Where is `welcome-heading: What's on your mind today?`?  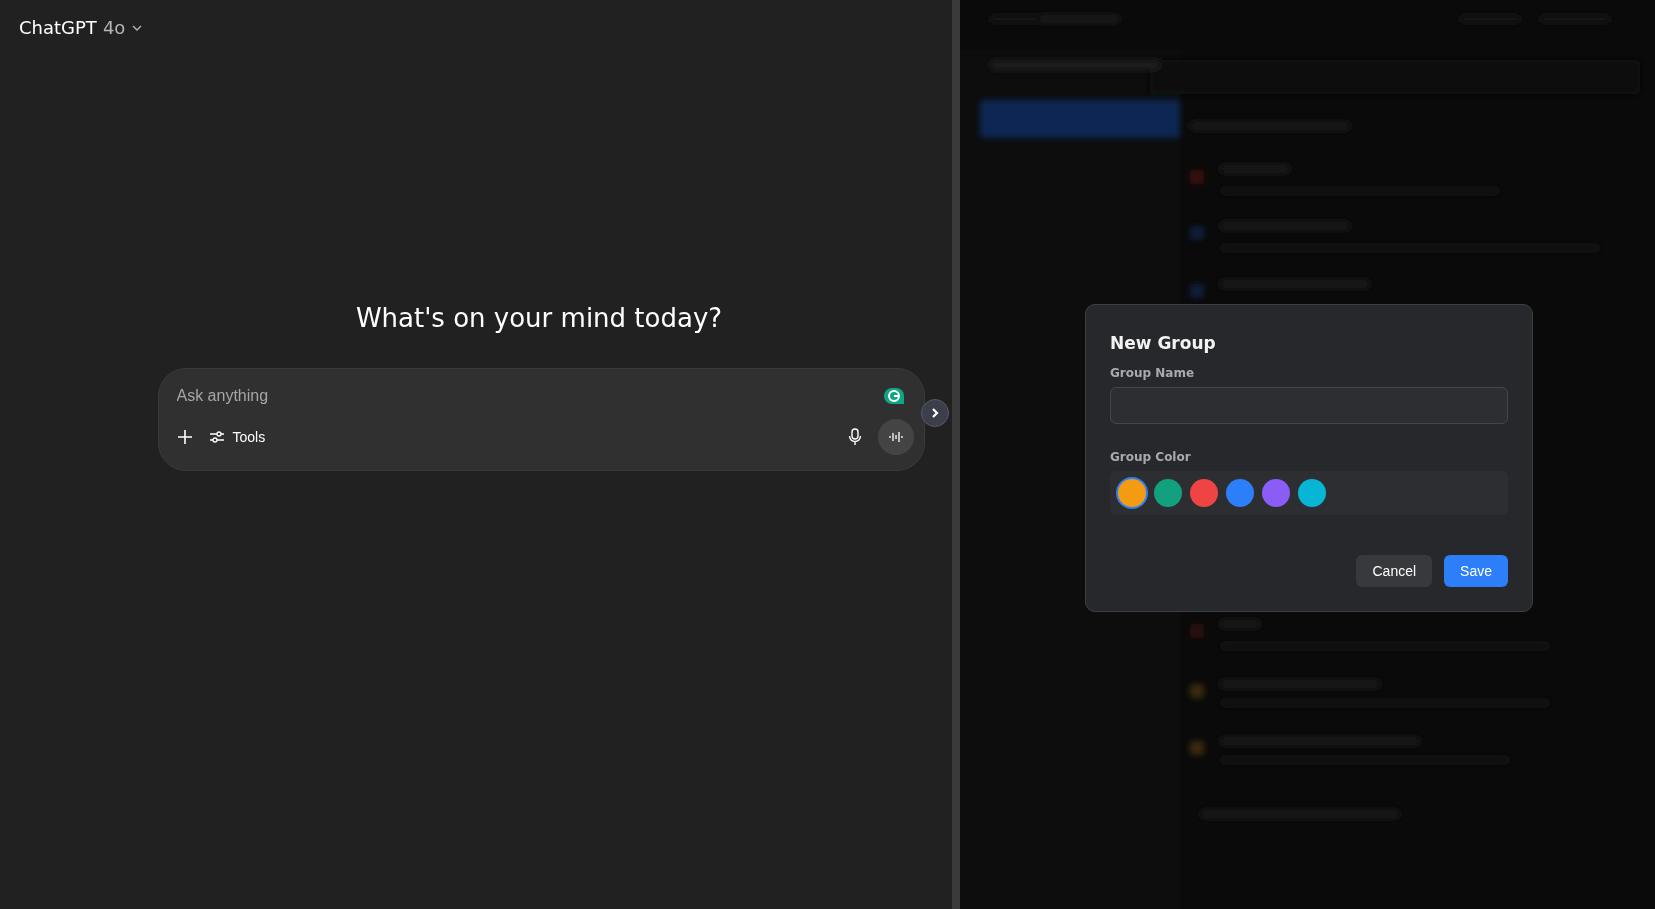
welcome-heading: What's on your mind today? is located at coordinates (539, 318).